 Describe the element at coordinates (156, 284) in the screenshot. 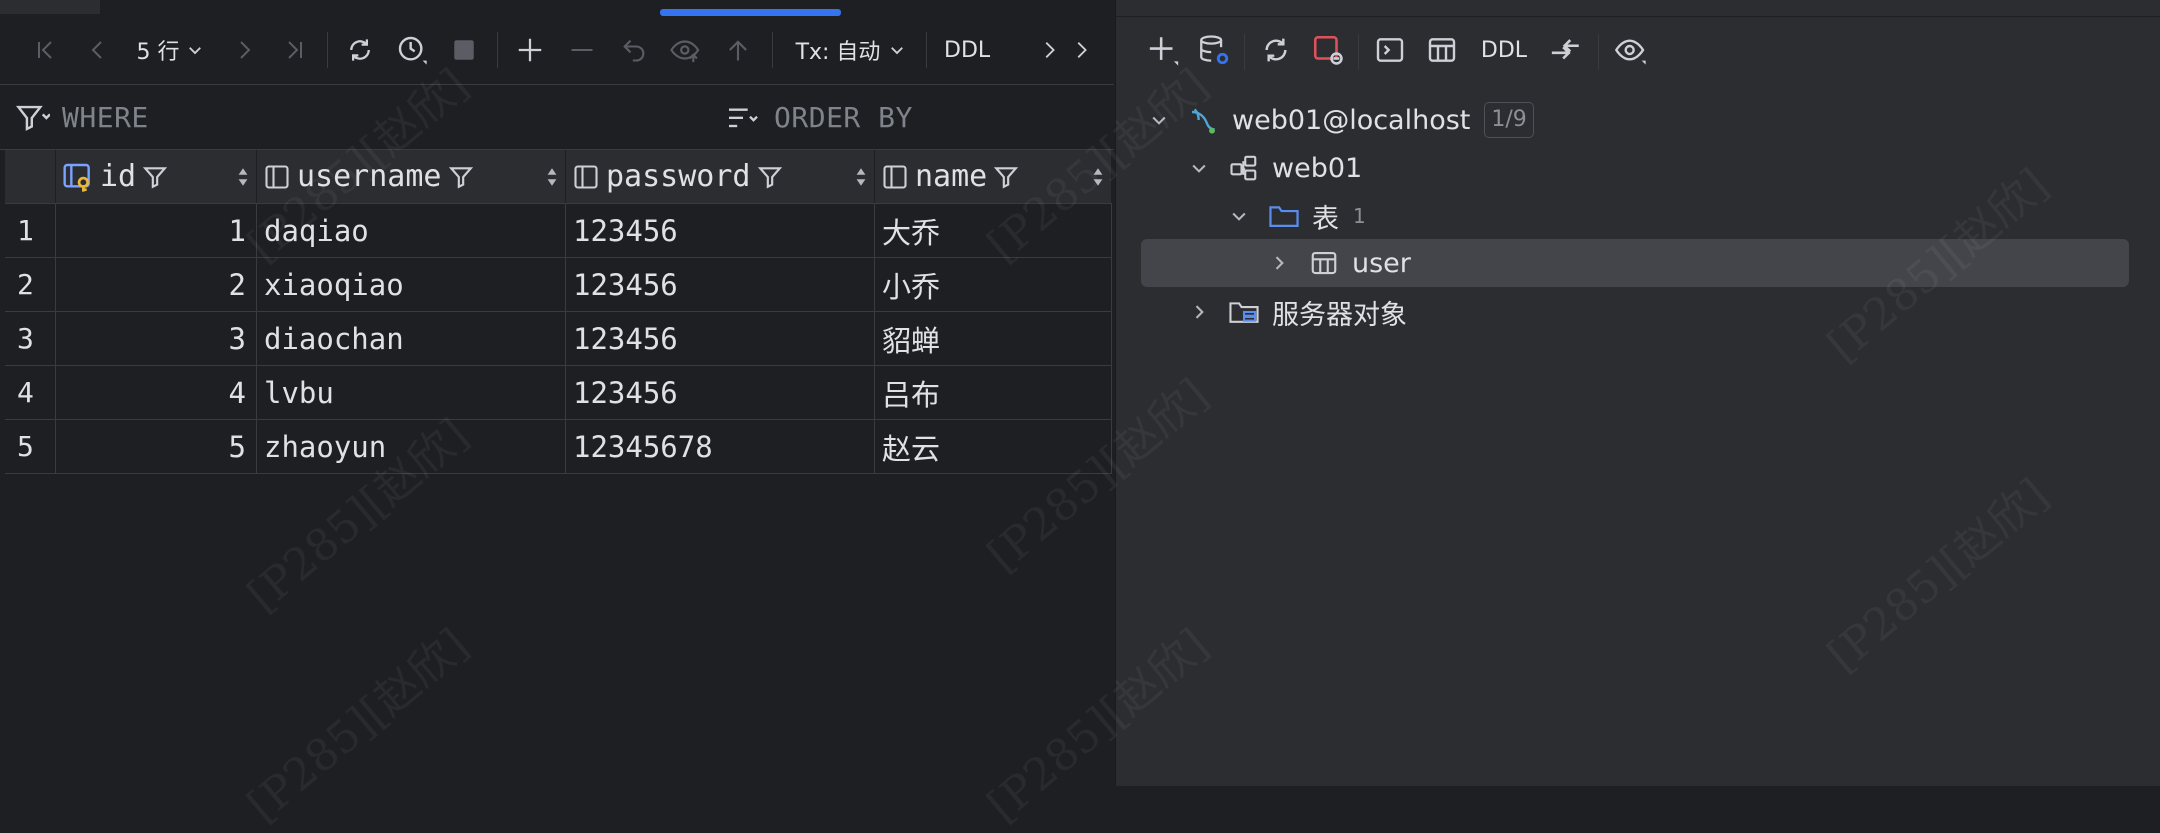

I see `cell-id: 2` at that location.